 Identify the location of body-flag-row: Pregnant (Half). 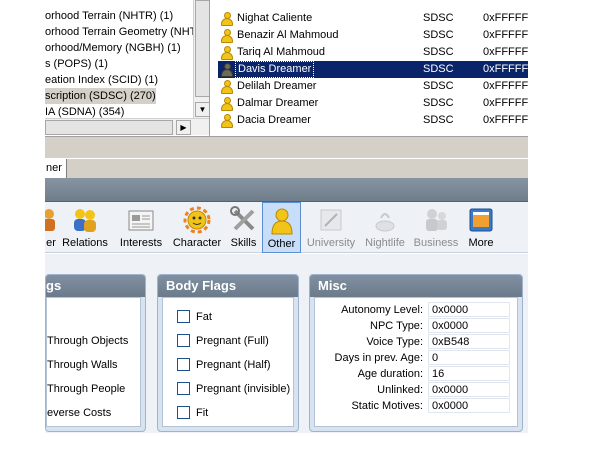
(230, 365).